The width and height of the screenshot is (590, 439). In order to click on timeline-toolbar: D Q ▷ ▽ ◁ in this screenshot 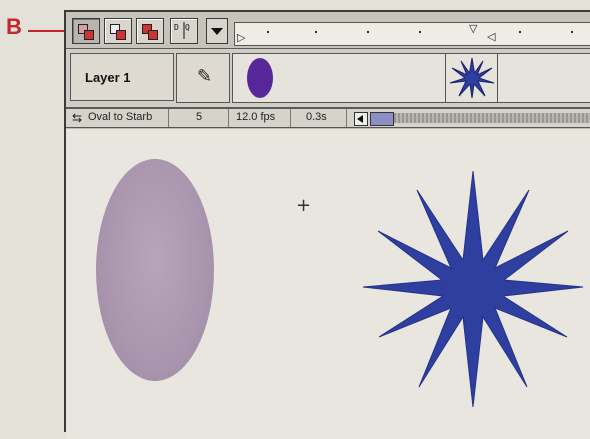, I will do `click(328, 30)`.